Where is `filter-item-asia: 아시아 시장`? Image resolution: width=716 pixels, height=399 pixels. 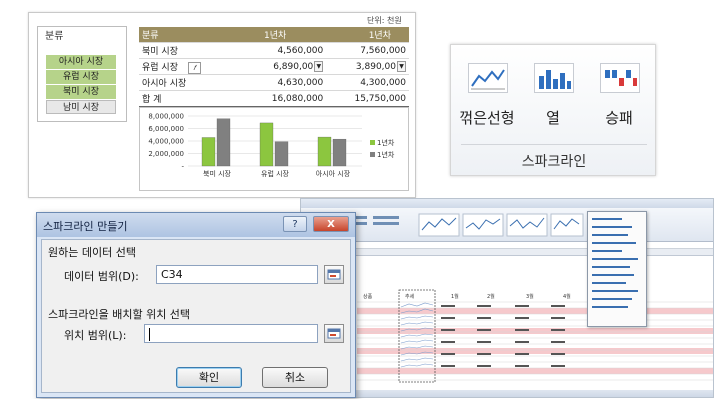 filter-item-asia: 아시아 시장 is located at coordinates (81, 62).